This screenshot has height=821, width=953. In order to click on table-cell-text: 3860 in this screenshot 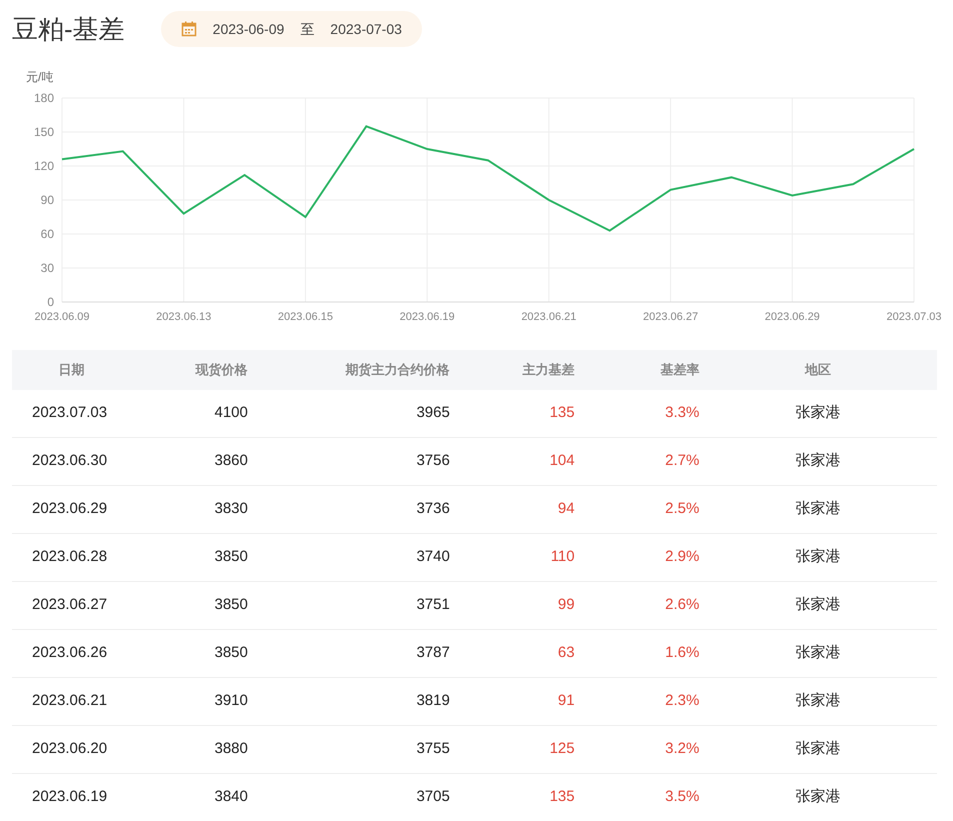, I will do `click(230, 461)`.